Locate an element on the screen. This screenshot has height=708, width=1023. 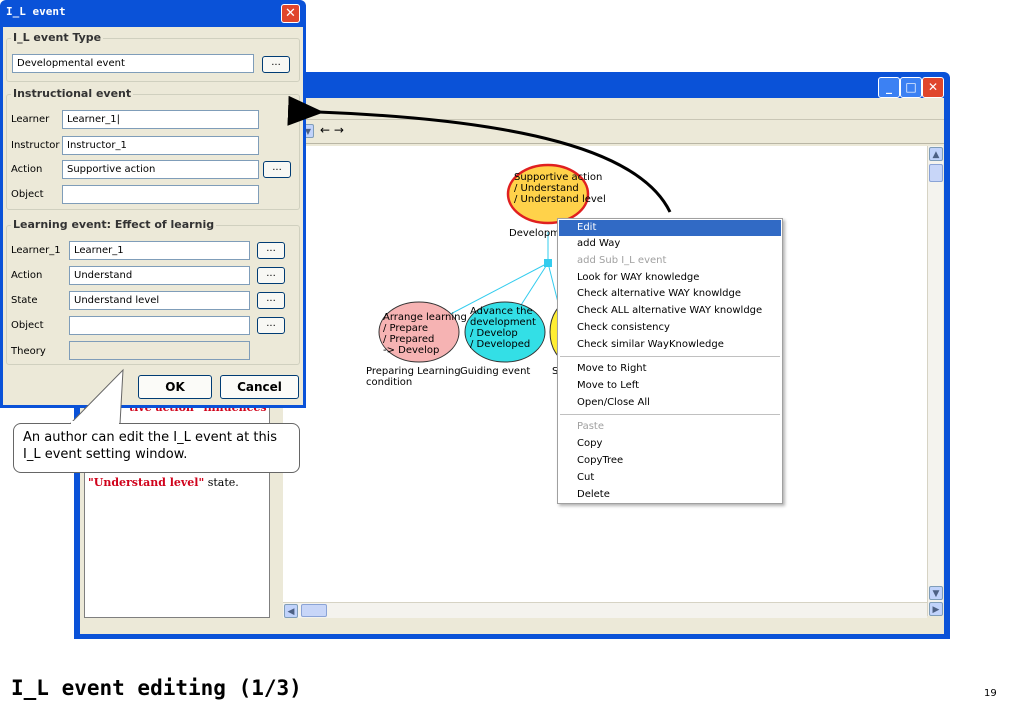
slide-title: I_L event editing (1/3) is located at coordinates (156, 688).